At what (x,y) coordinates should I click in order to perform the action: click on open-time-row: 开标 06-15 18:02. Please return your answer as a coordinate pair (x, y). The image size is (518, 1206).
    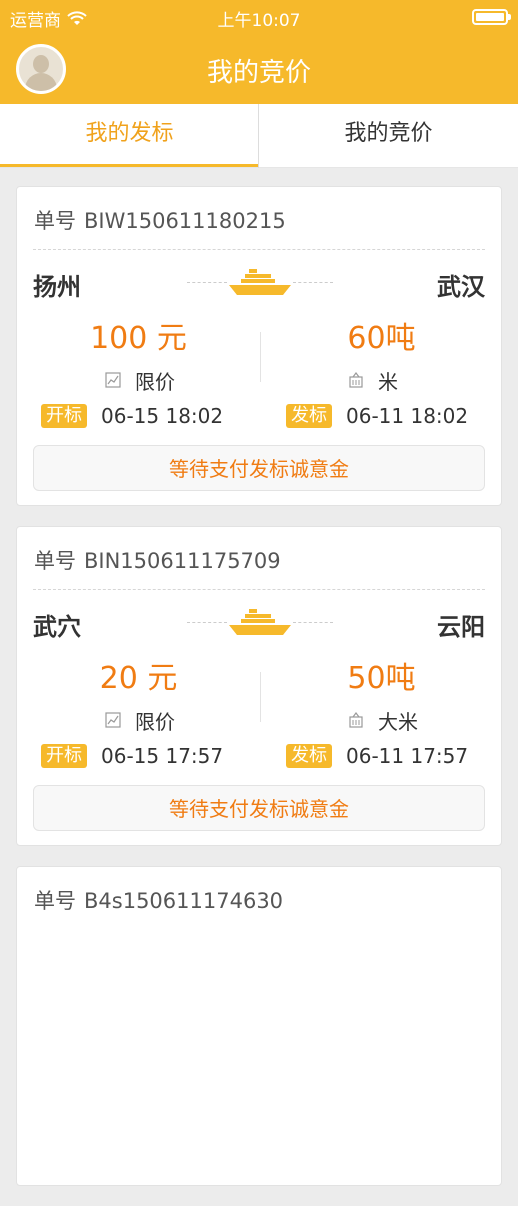
    Looking at the image, I should click on (138, 416).